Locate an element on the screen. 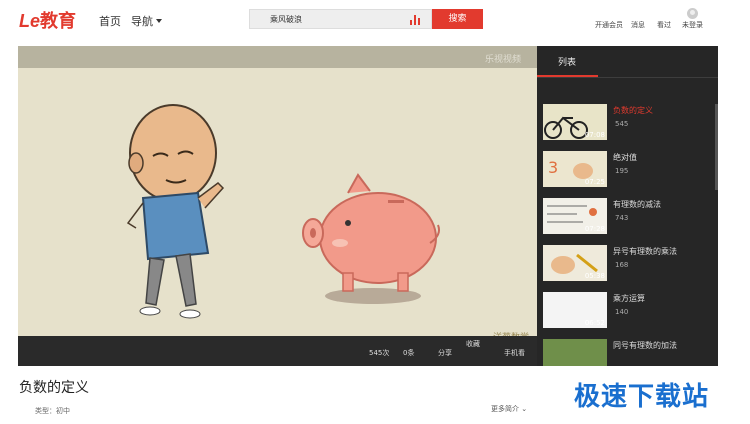 The width and height of the screenshot is (750, 424). tab-list: 列表 is located at coordinates (567, 61).